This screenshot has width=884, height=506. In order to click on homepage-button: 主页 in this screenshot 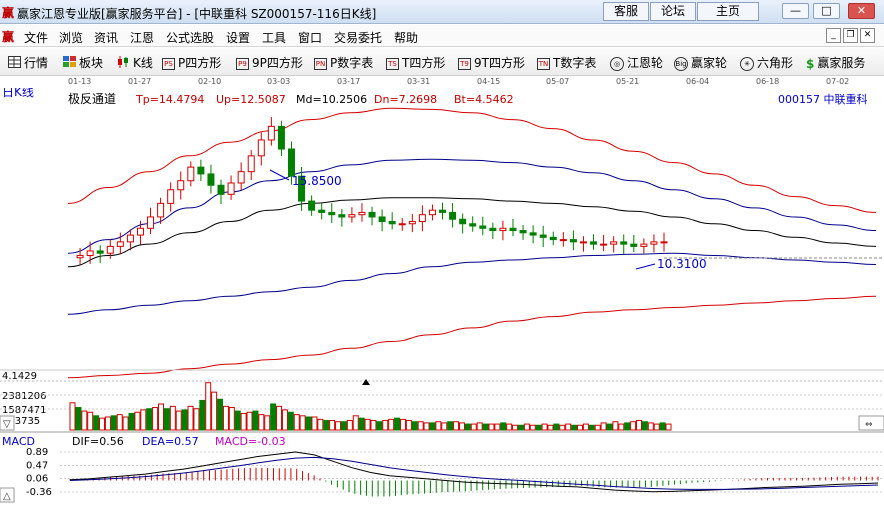, I will do `click(728, 11)`.